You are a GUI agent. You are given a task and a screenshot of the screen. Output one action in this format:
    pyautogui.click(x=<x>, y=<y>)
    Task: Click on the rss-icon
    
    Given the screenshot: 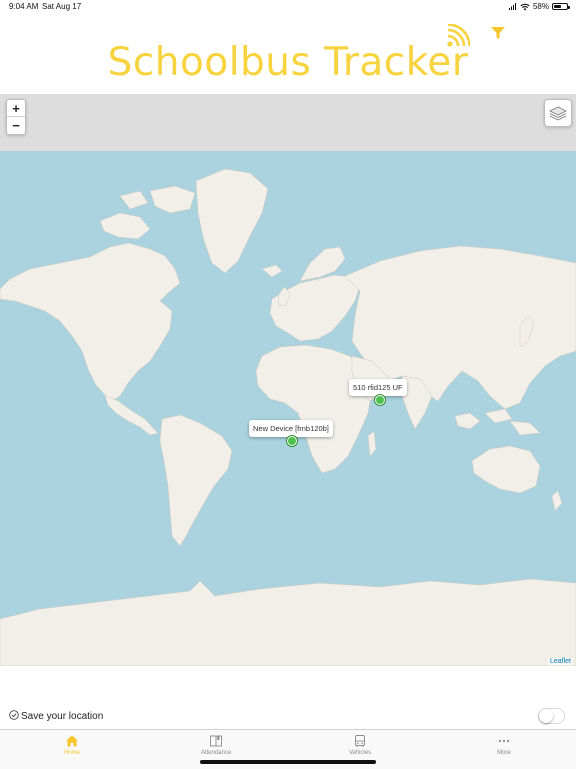 What is the action you would take?
    pyautogui.click(x=458, y=36)
    